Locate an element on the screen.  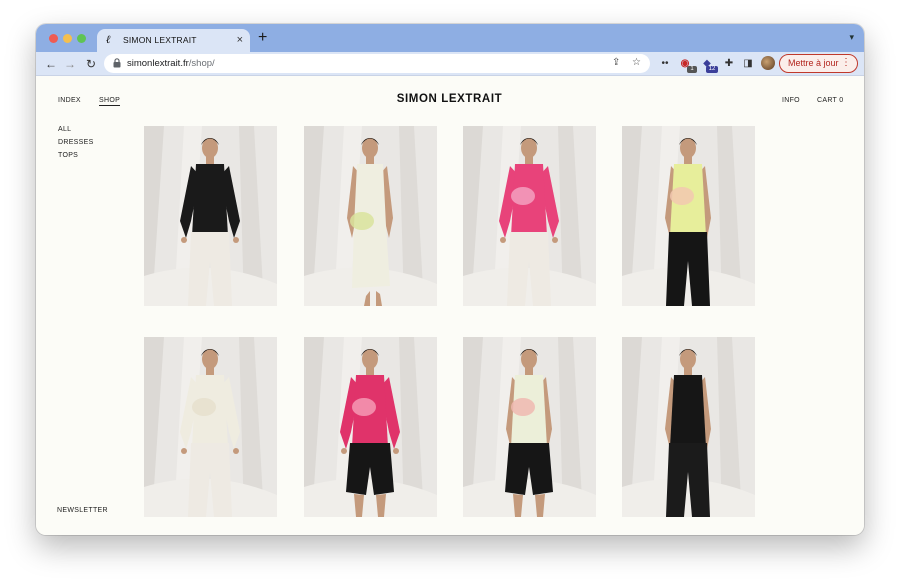
extension-dots-icon: •• is located at coordinates (665, 64).